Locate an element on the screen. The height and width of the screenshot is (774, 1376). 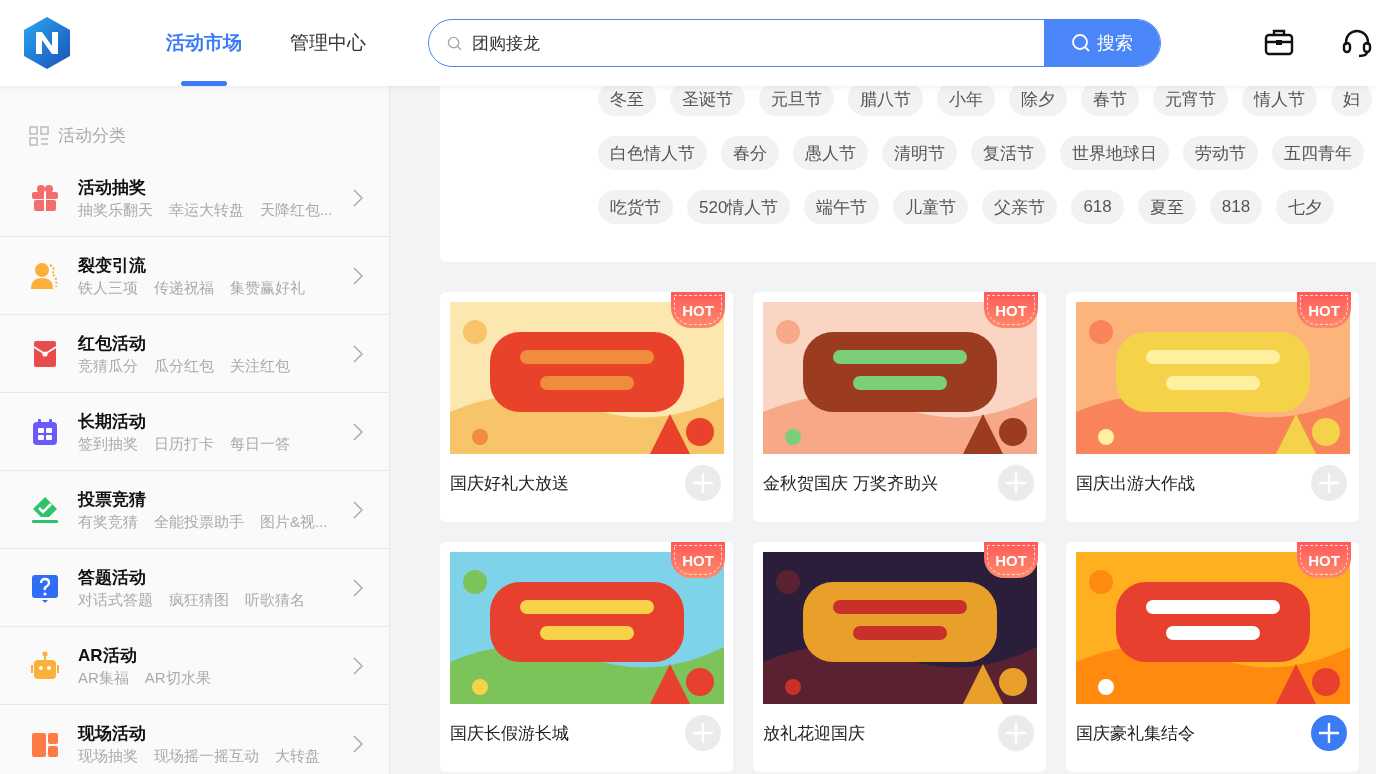
holiday-tag: 圣诞节 is located at coordinates (707, 101).